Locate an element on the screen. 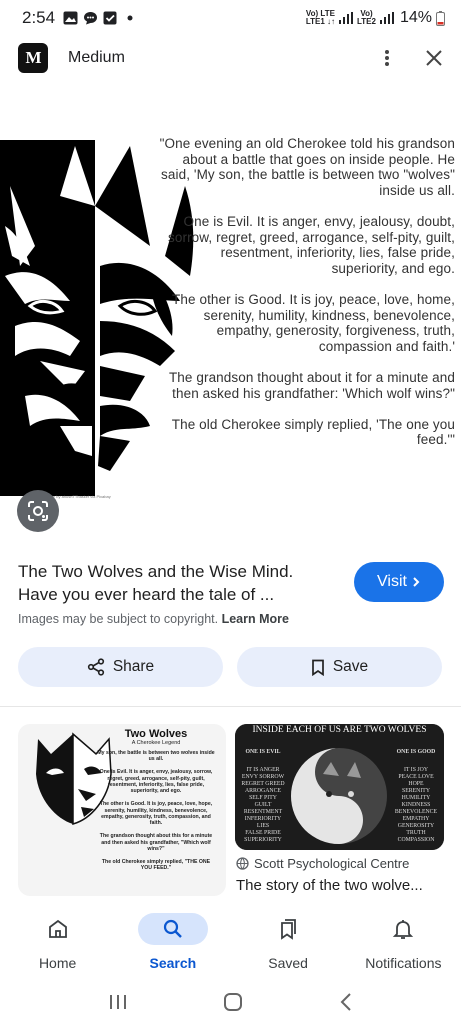 The image size is (461, 1024). related-left-subtitle: A Cherokee Legend is located at coordinates (156, 743).